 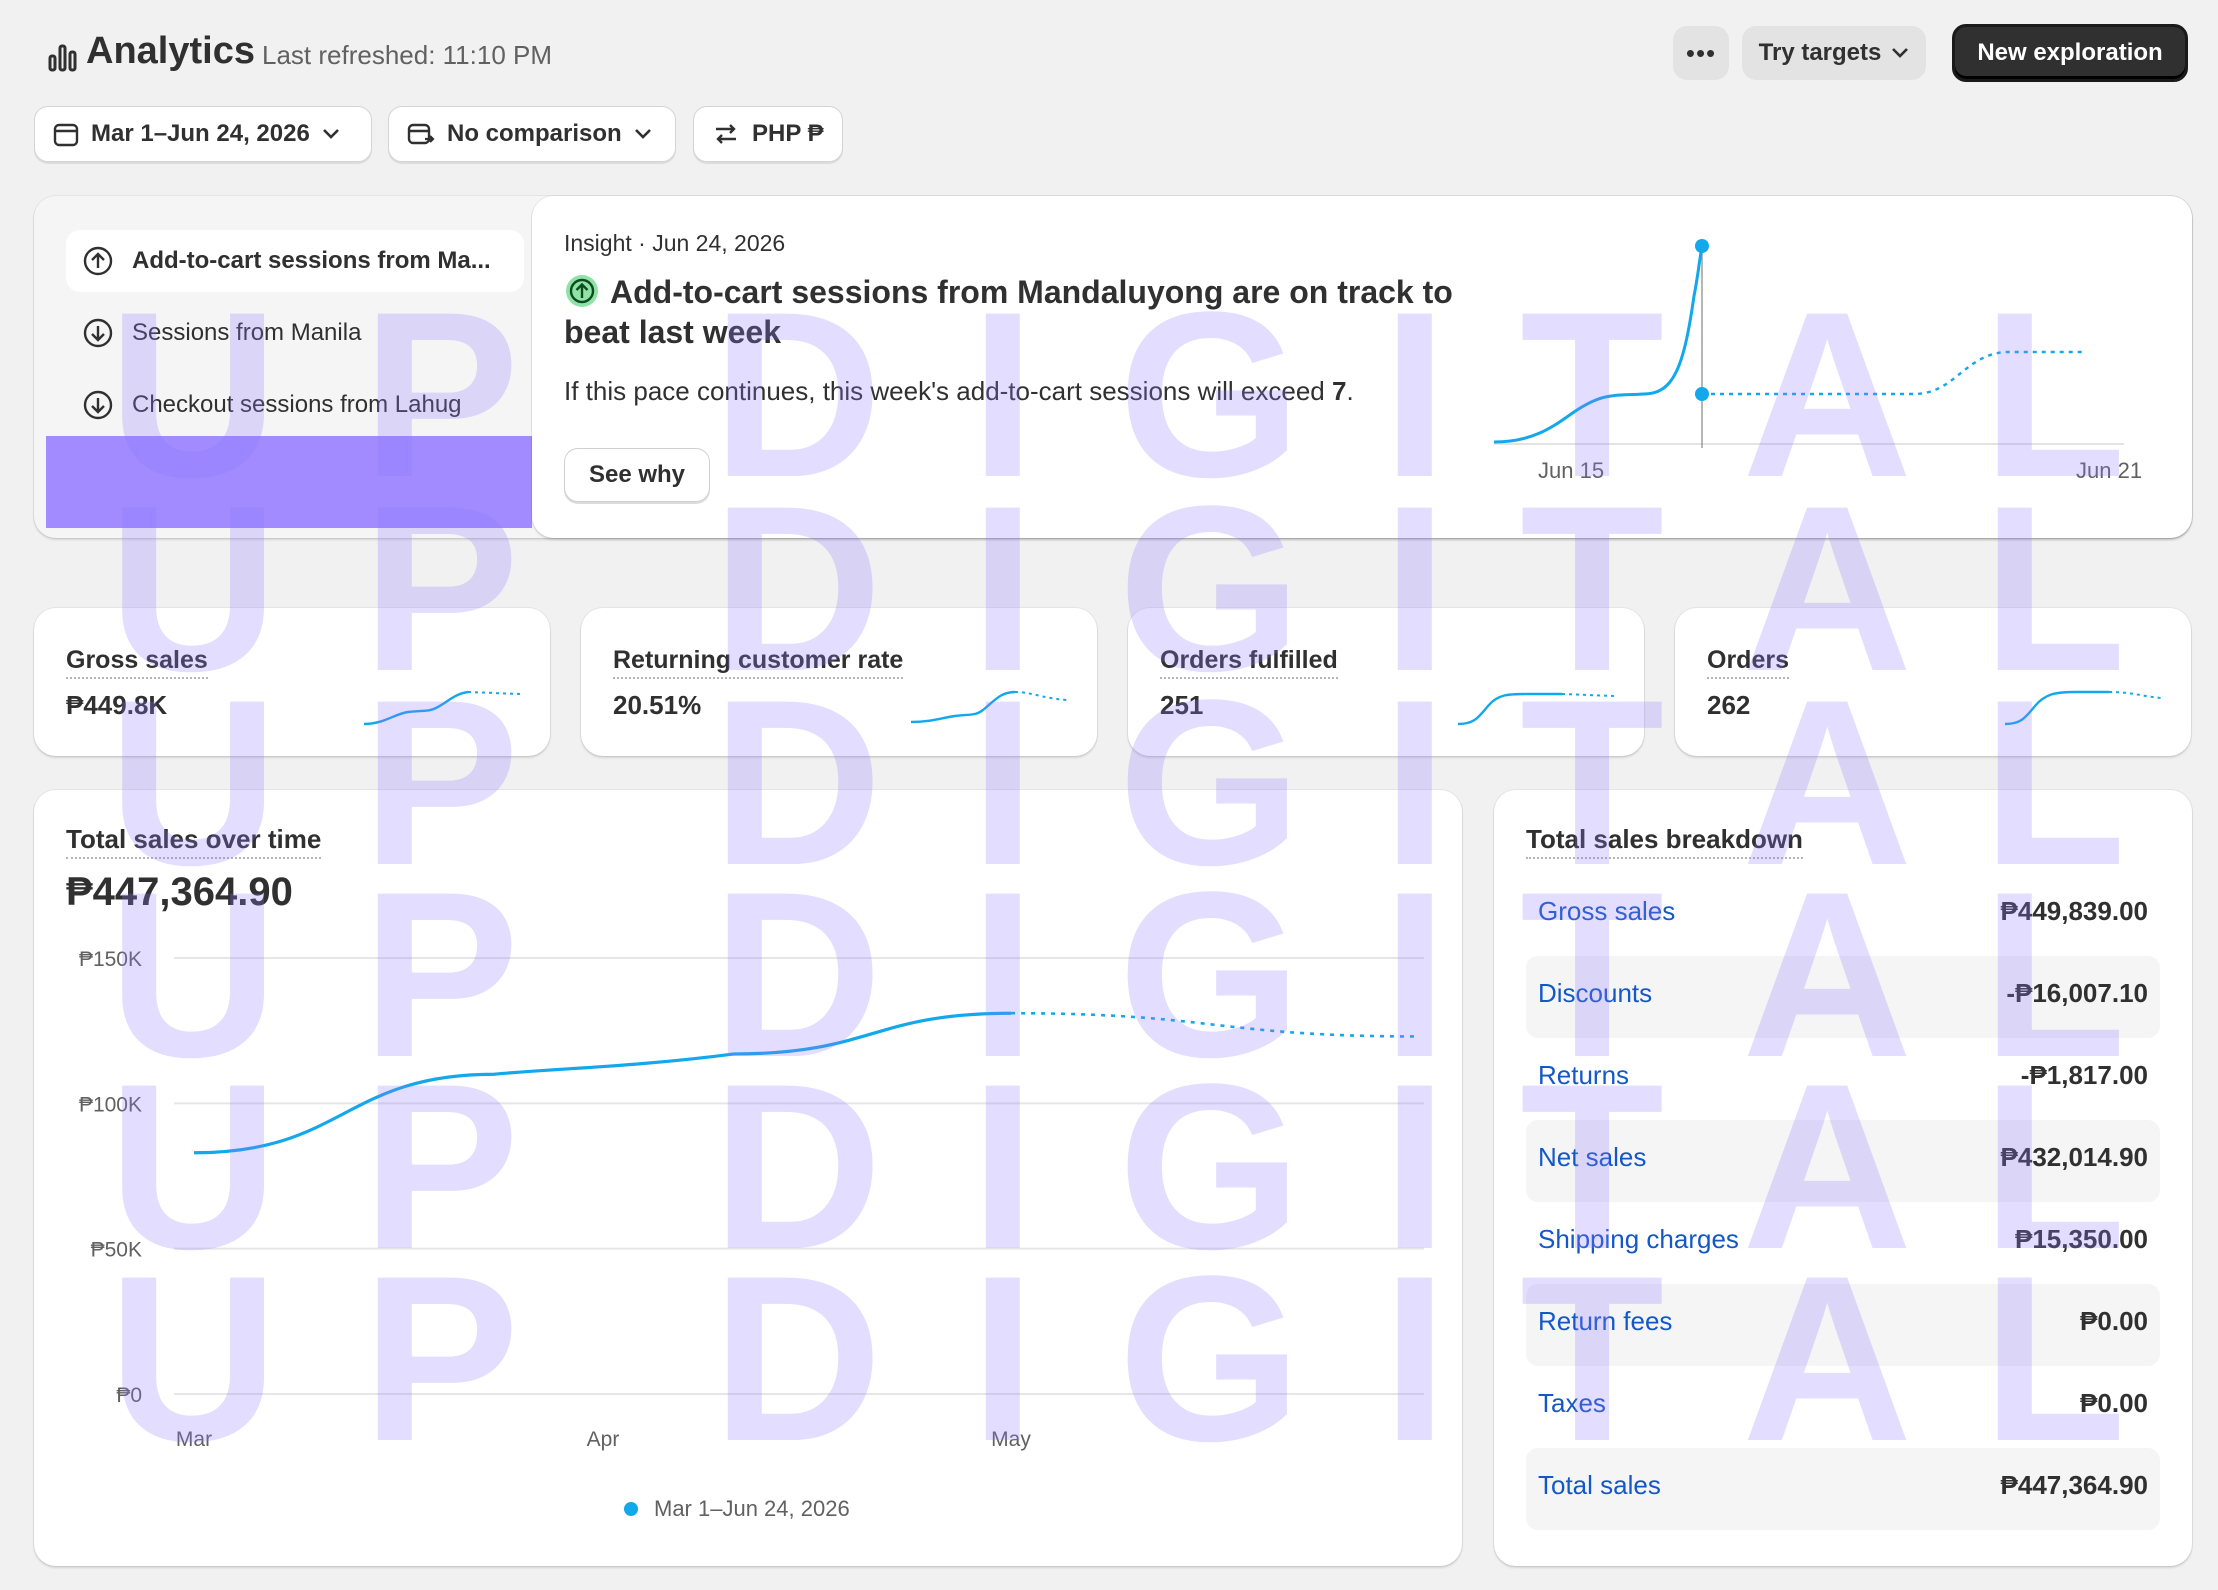 I want to click on insight-item-label: Checkout sessions from Lahug, so click(x=297, y=404).